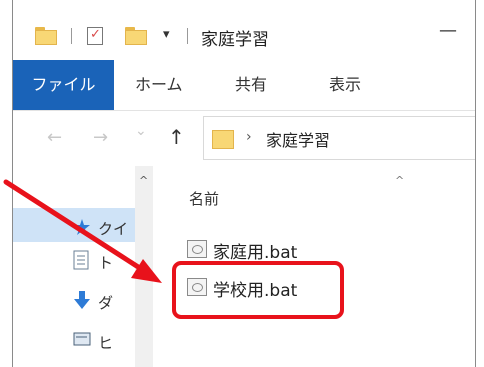 This screenshot has height=367, width=484. What do you see at coordinates (251, 85) in the screenshot?
I see `tab-share: 共有` at bounding box center [251, 85].